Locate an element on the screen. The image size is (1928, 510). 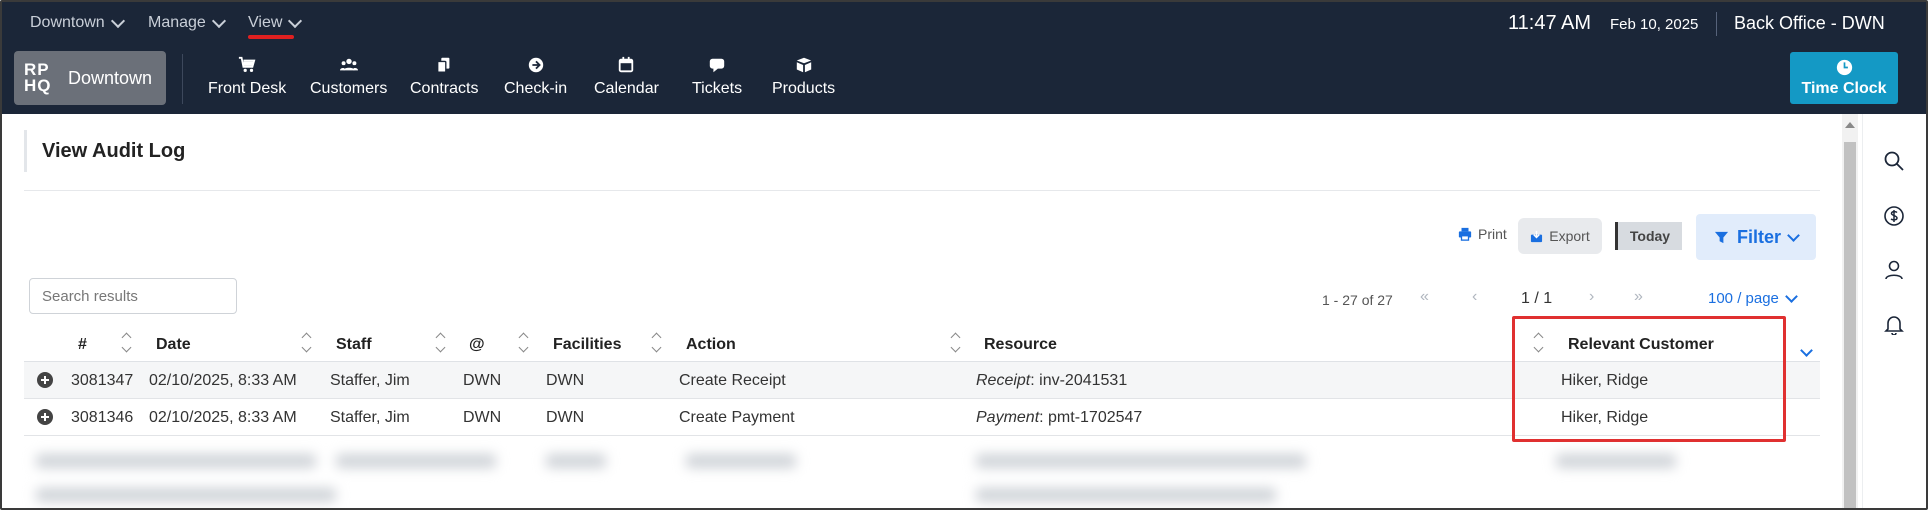
cell-id: 3081347 is located at coordinates (102, 380).